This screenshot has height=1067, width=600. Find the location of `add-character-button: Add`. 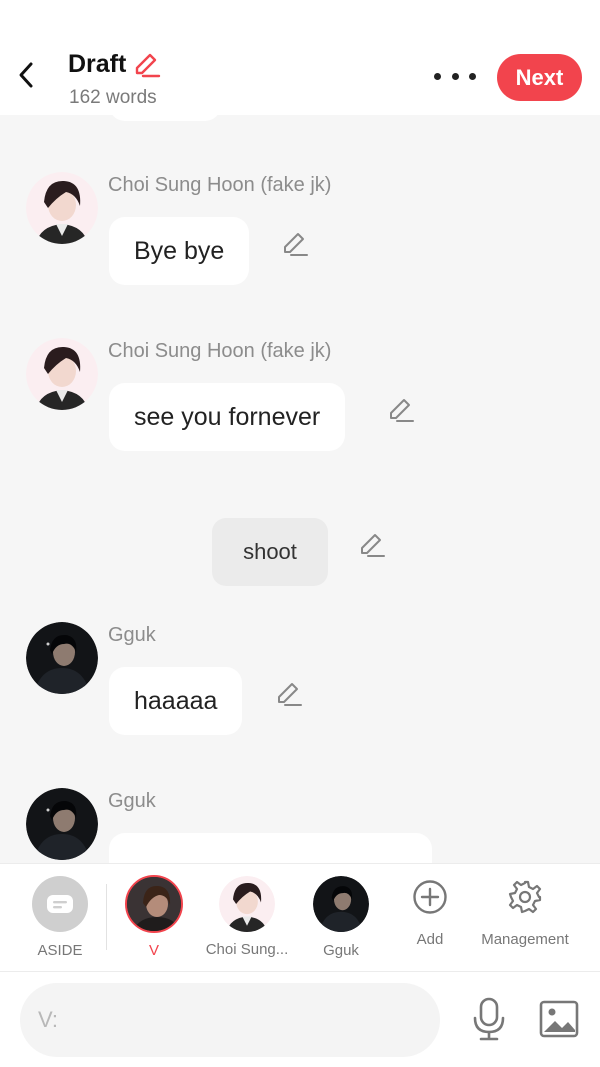

add-character-button: Add is located at coordinates (430, 918).